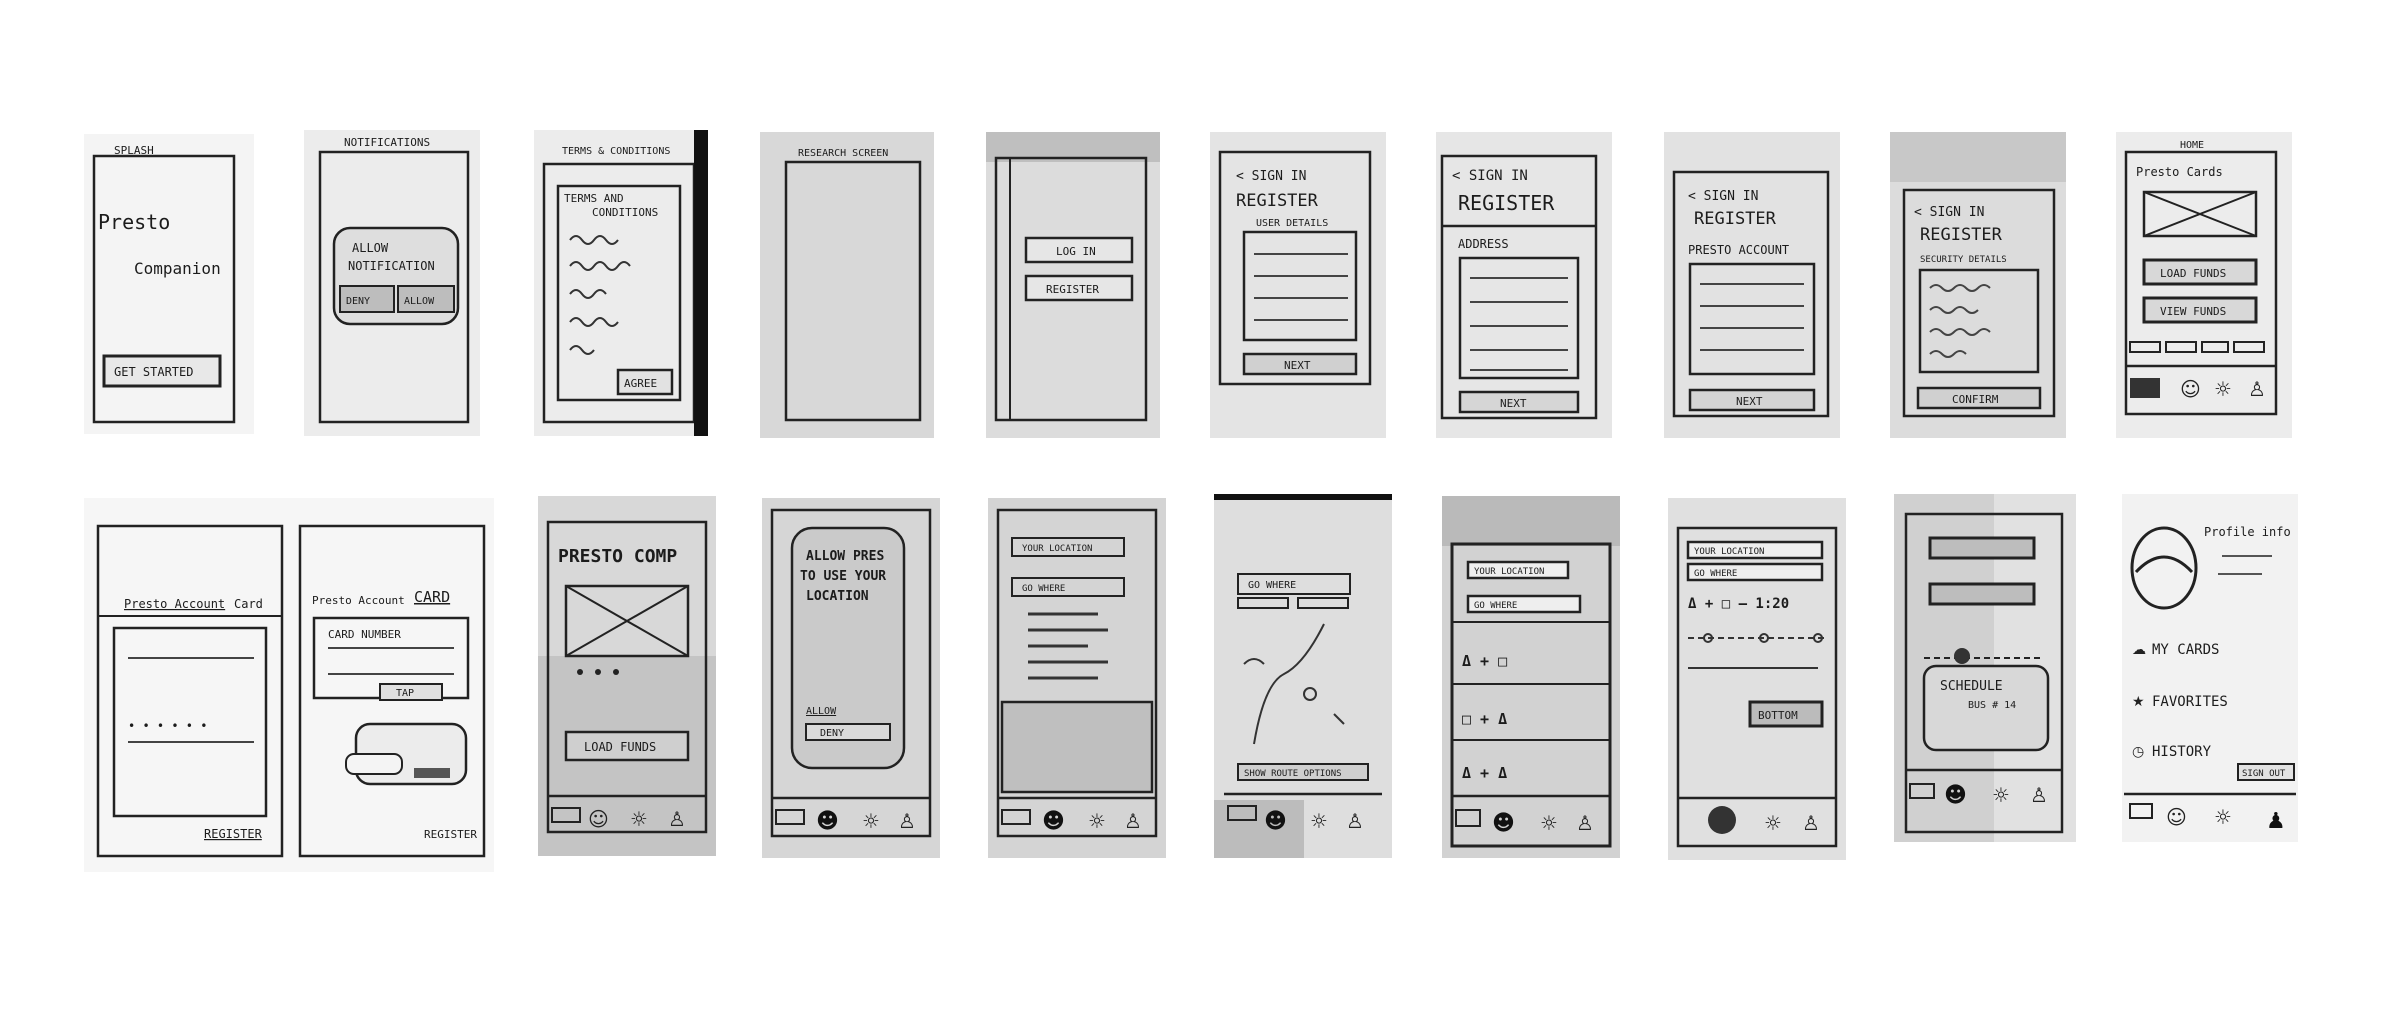  Describe the element at coordinates (1962, 656) in the screenshot. I see `timeline-marker` at that location.